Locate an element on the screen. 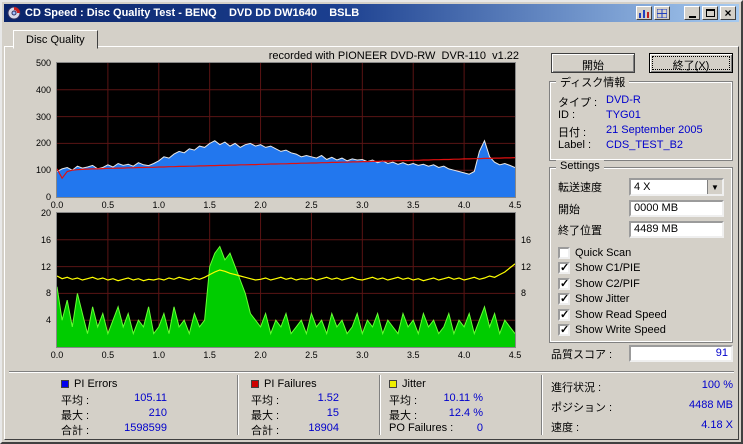 This screenshot has width=743, height=444. stat-label: 合計 : is located at coordinates (75, 431).